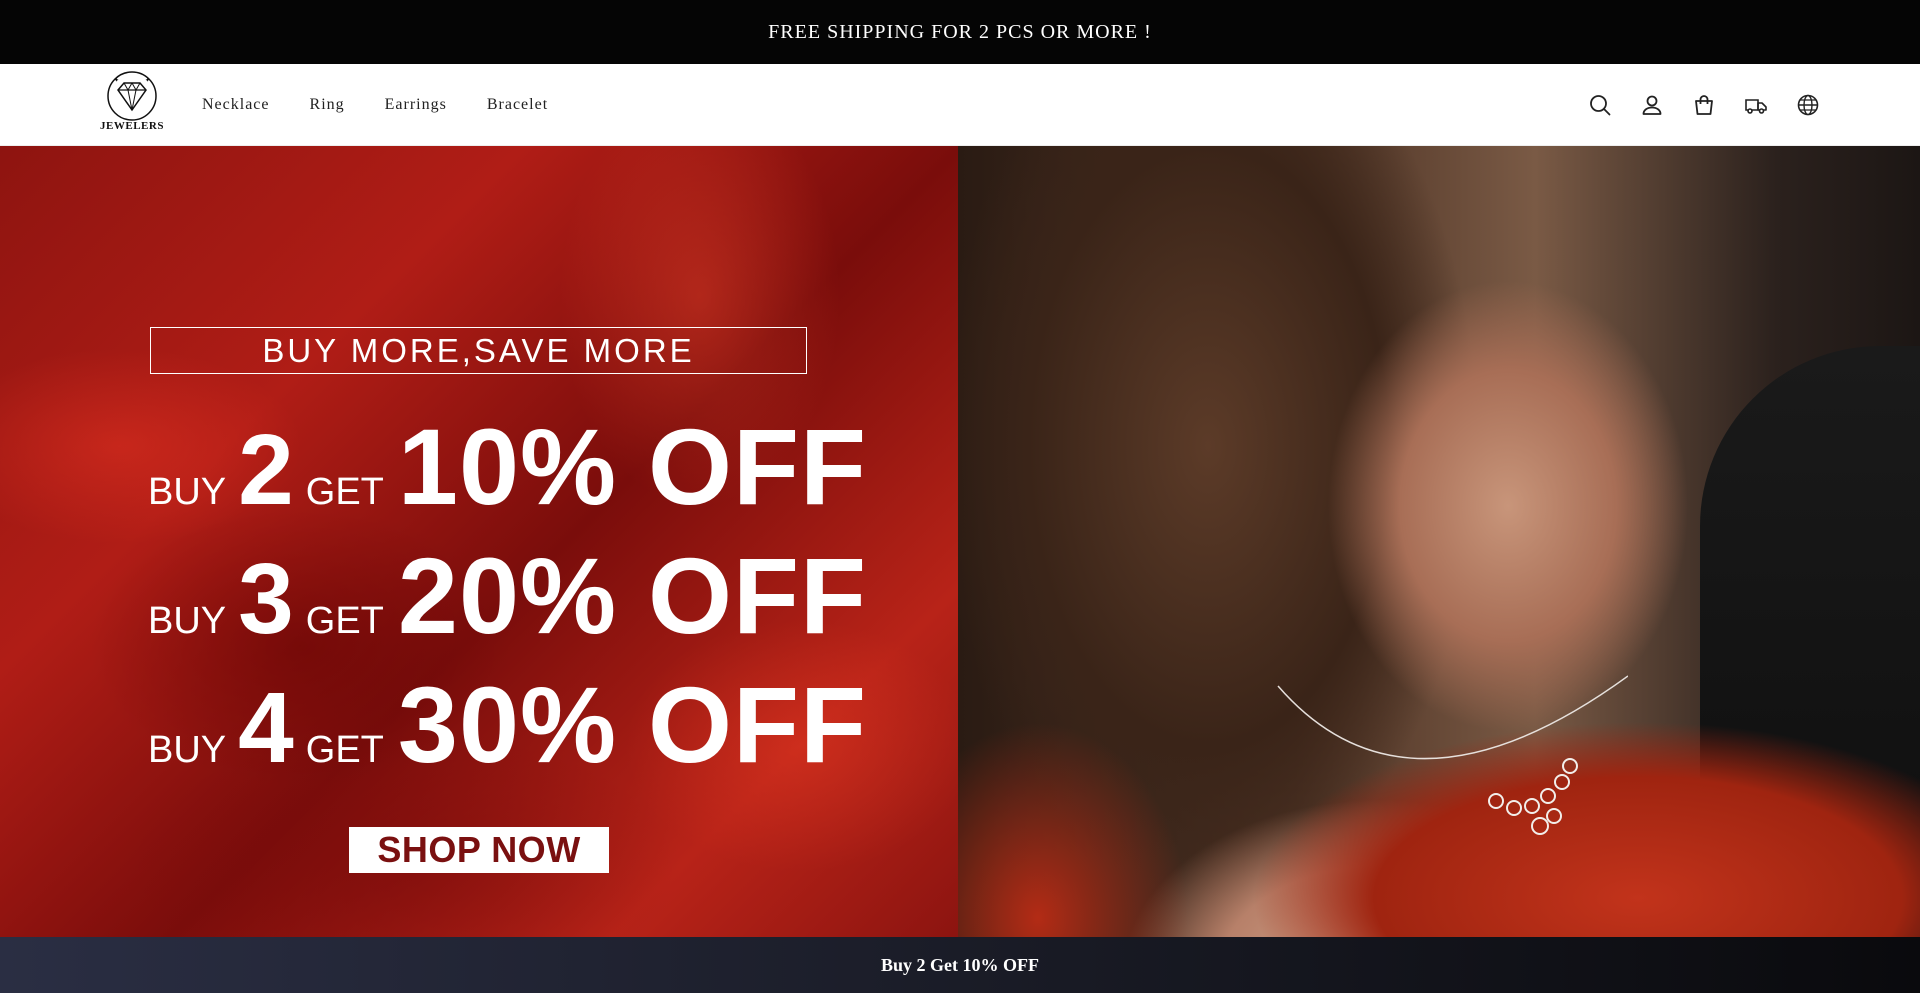 The height and width of the screenshot is (993, 1920). Describe the element at coordinates (1808, 105) in the screenshot. I see `globe-icon` at that location.